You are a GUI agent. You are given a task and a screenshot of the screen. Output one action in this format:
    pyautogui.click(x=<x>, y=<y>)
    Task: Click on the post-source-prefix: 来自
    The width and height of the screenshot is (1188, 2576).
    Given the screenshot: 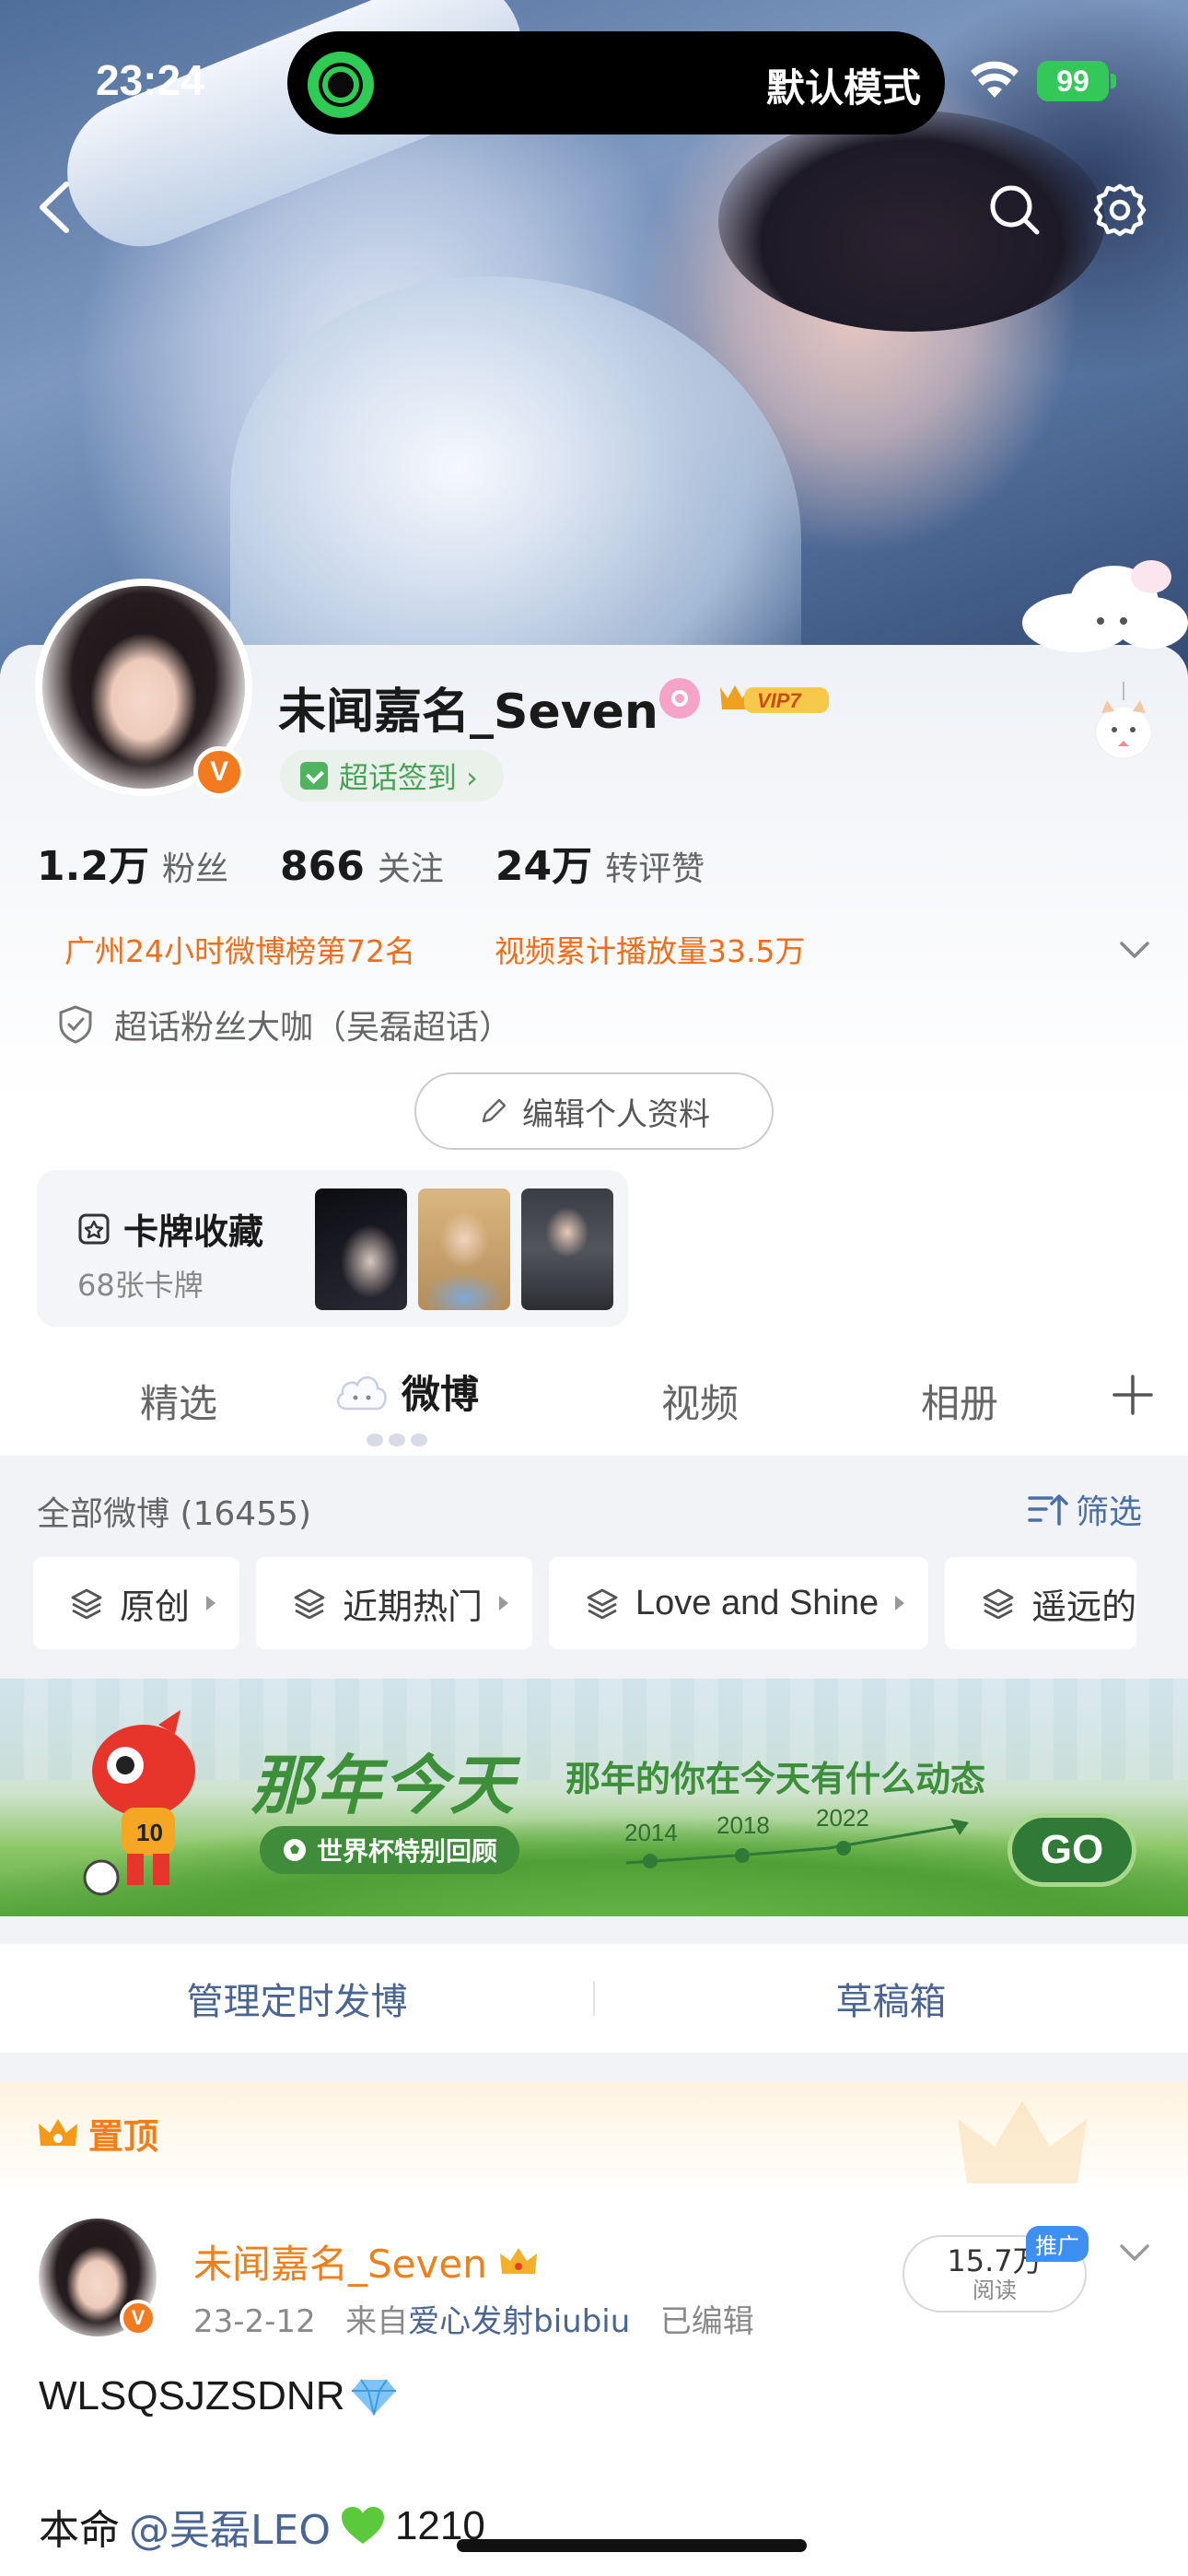 What is the action you would take?
    pyautogui.click(x=377, y=2321)
    